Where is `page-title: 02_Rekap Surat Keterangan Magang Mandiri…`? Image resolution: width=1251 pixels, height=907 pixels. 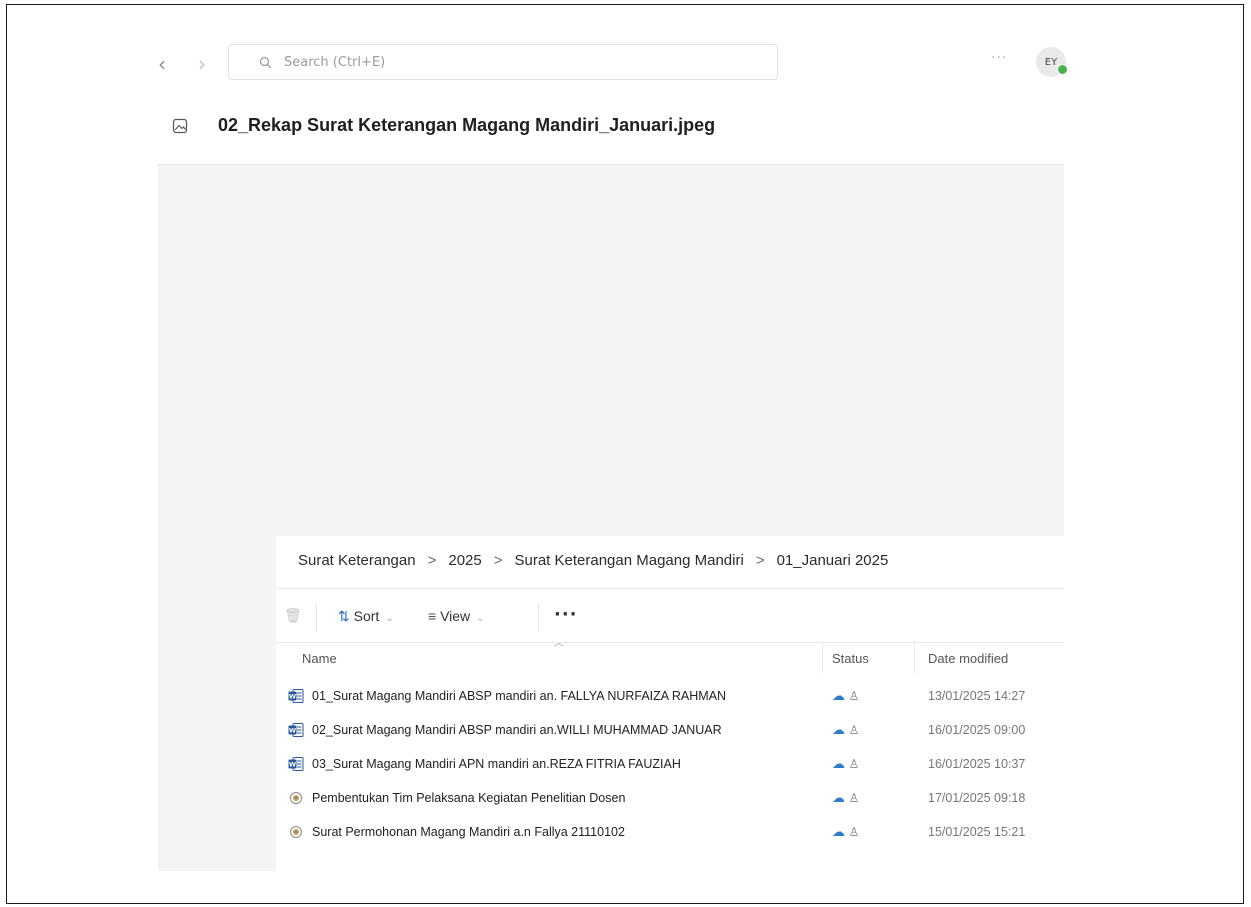 page-title: 02_Rekap Surat Keterangan Magang Mandiri… is located at coordinates (467, 125).